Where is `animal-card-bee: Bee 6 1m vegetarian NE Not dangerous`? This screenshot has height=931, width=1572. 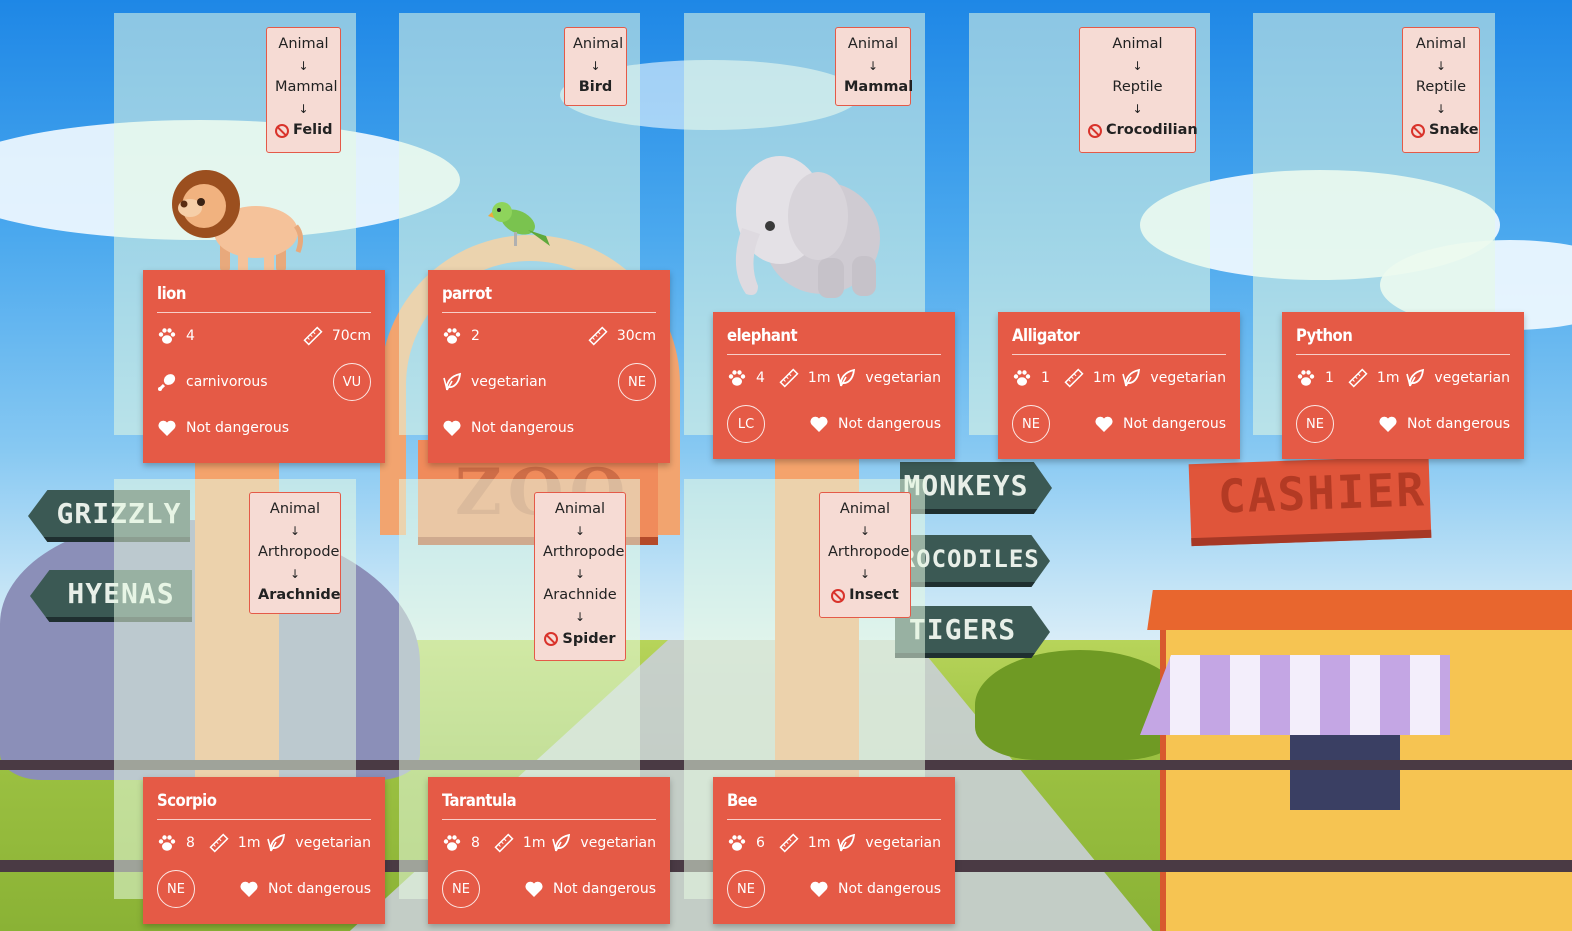 animal-card-bee: Bee 6 1m vegetarian NE Not dangerous is located at coordinates (834, 850).